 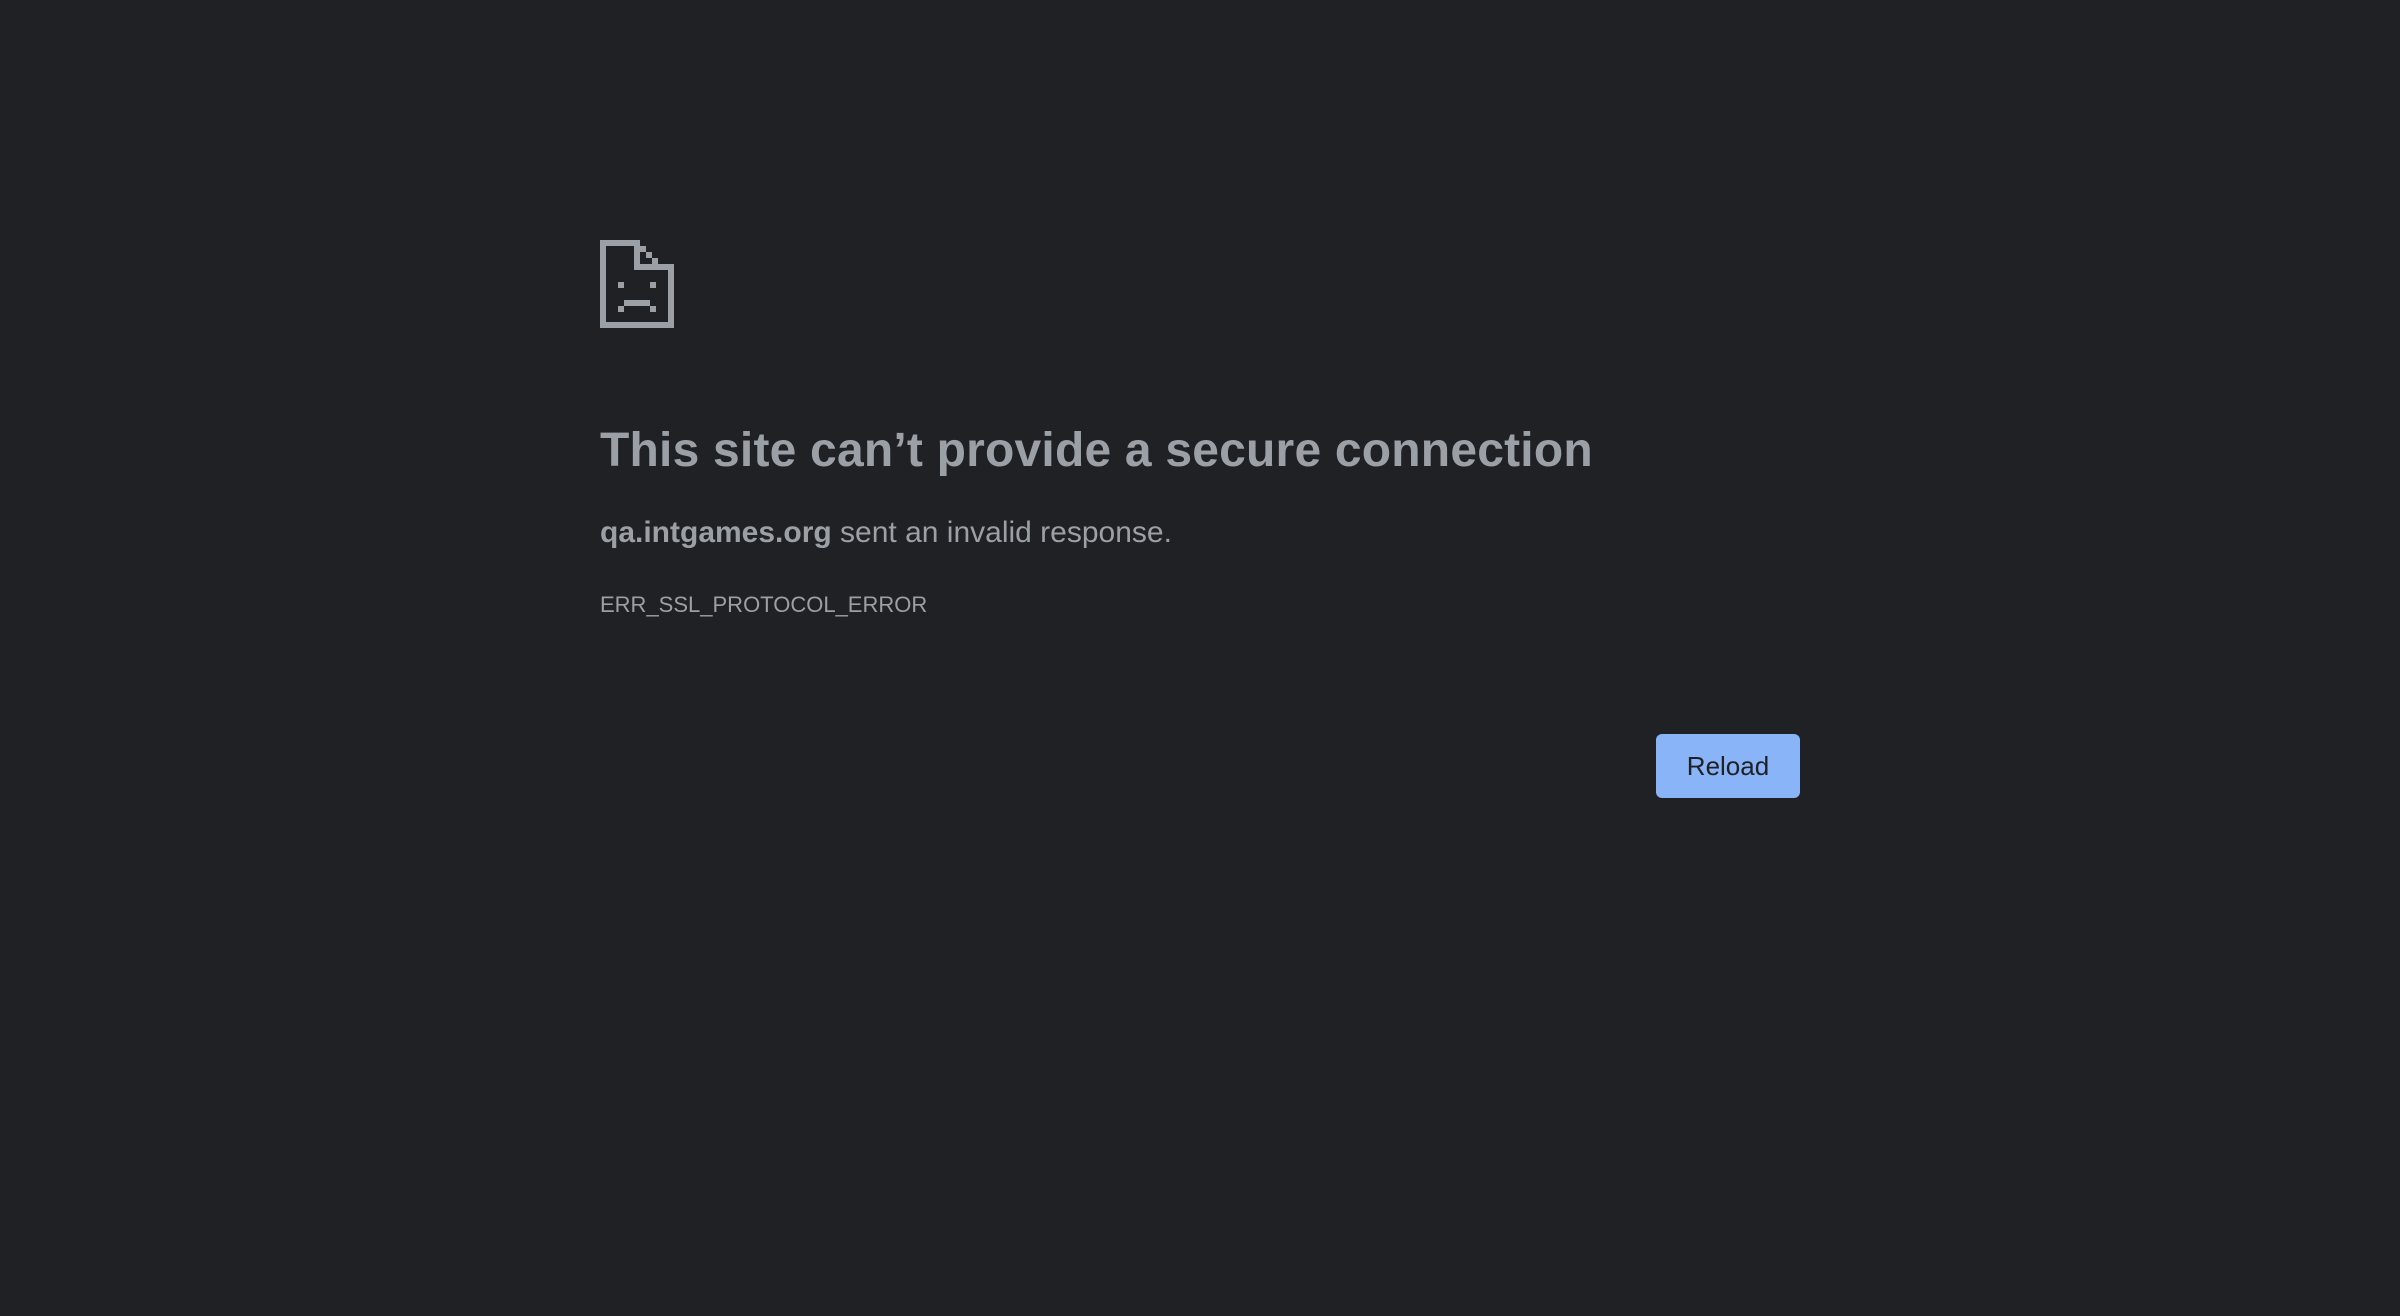 What do you see at coordinates (764, 604) in the screenshot?
I see `error-code: ERR_SSL_PROTOCOL_ERROR` at bounding box center [764, 604].